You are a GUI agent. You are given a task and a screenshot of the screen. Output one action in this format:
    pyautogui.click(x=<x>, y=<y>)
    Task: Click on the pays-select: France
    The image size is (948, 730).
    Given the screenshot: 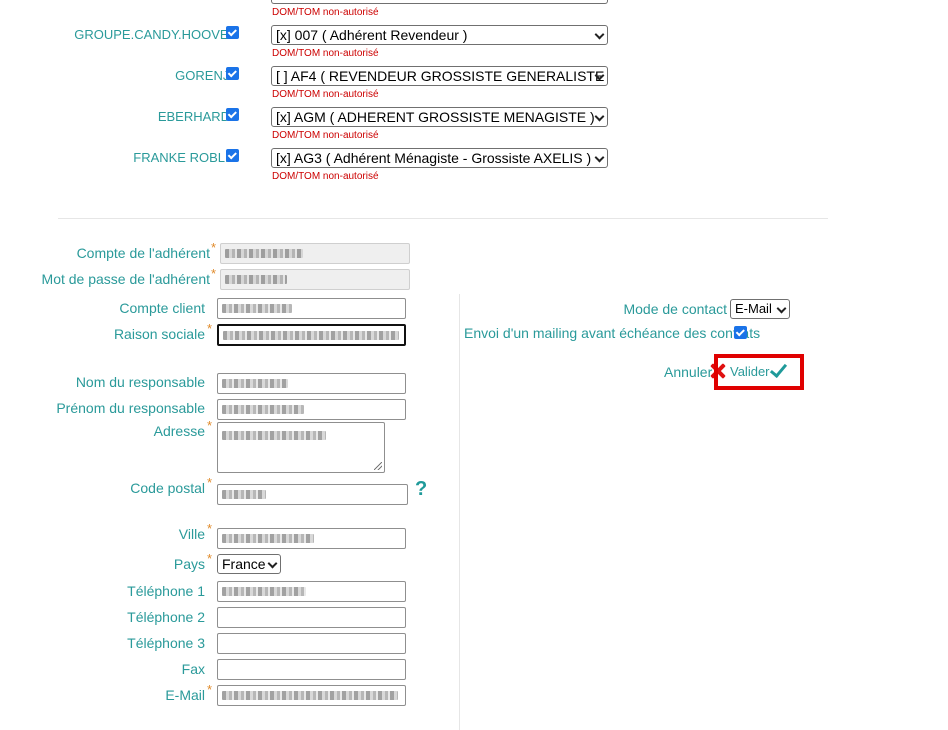 What is the action you would take?
    pyautogui.click(x=249, y=564)
    